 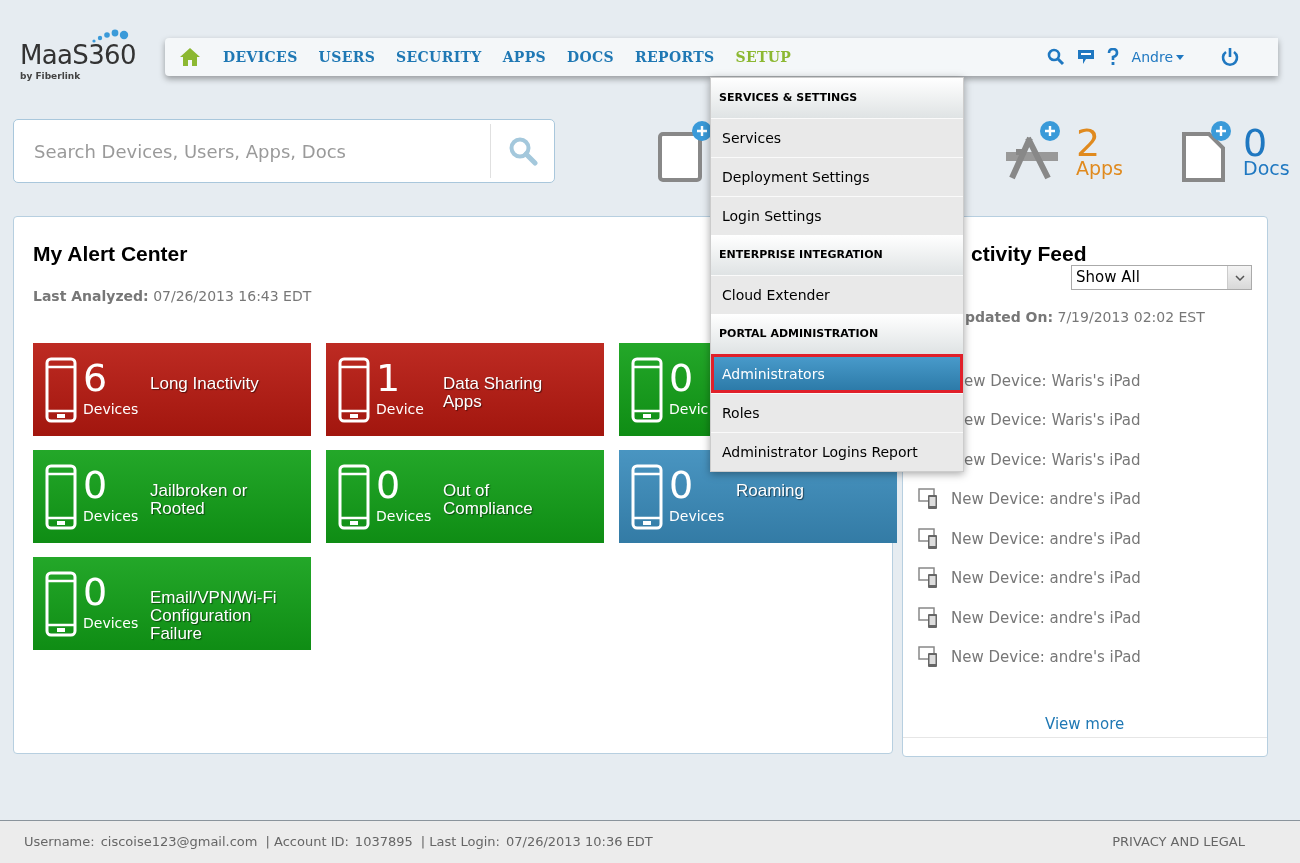 What do you see at coordinates (1029, 254) in the screenshot?
I see `panel-title: ctivity Feed` at bounding box center [1029, 254].